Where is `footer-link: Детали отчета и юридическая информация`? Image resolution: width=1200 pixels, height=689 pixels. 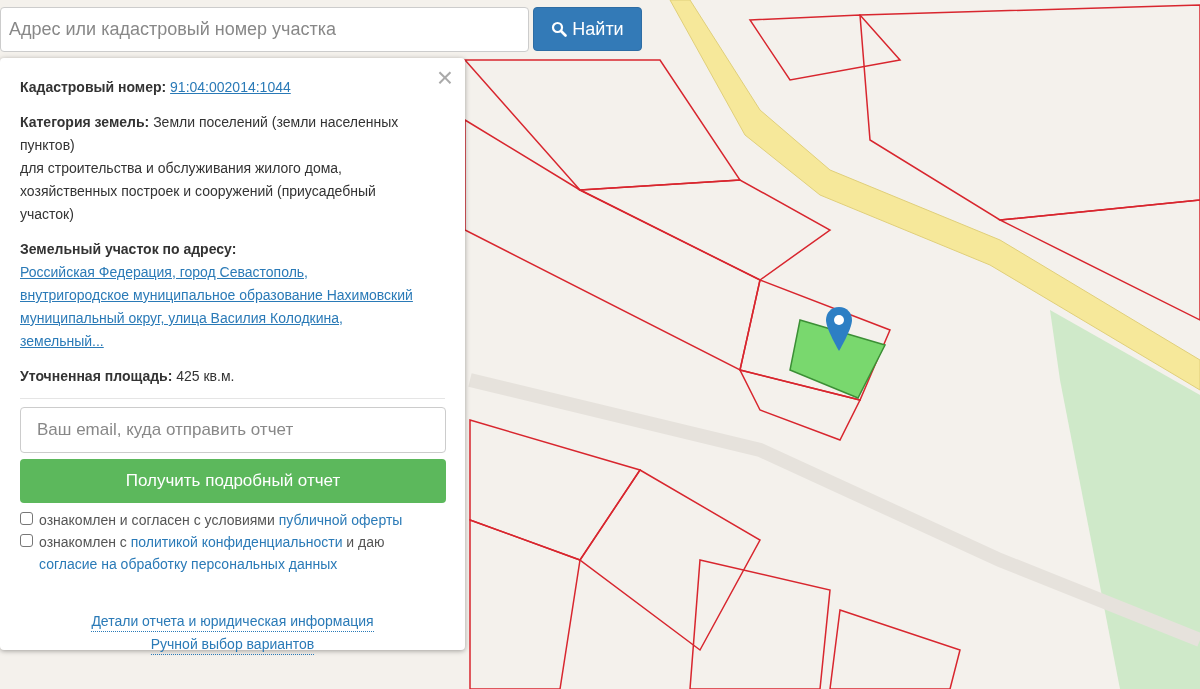 footer-link: Детали отчета и юридическая информация is located at coordinates (232, 621).